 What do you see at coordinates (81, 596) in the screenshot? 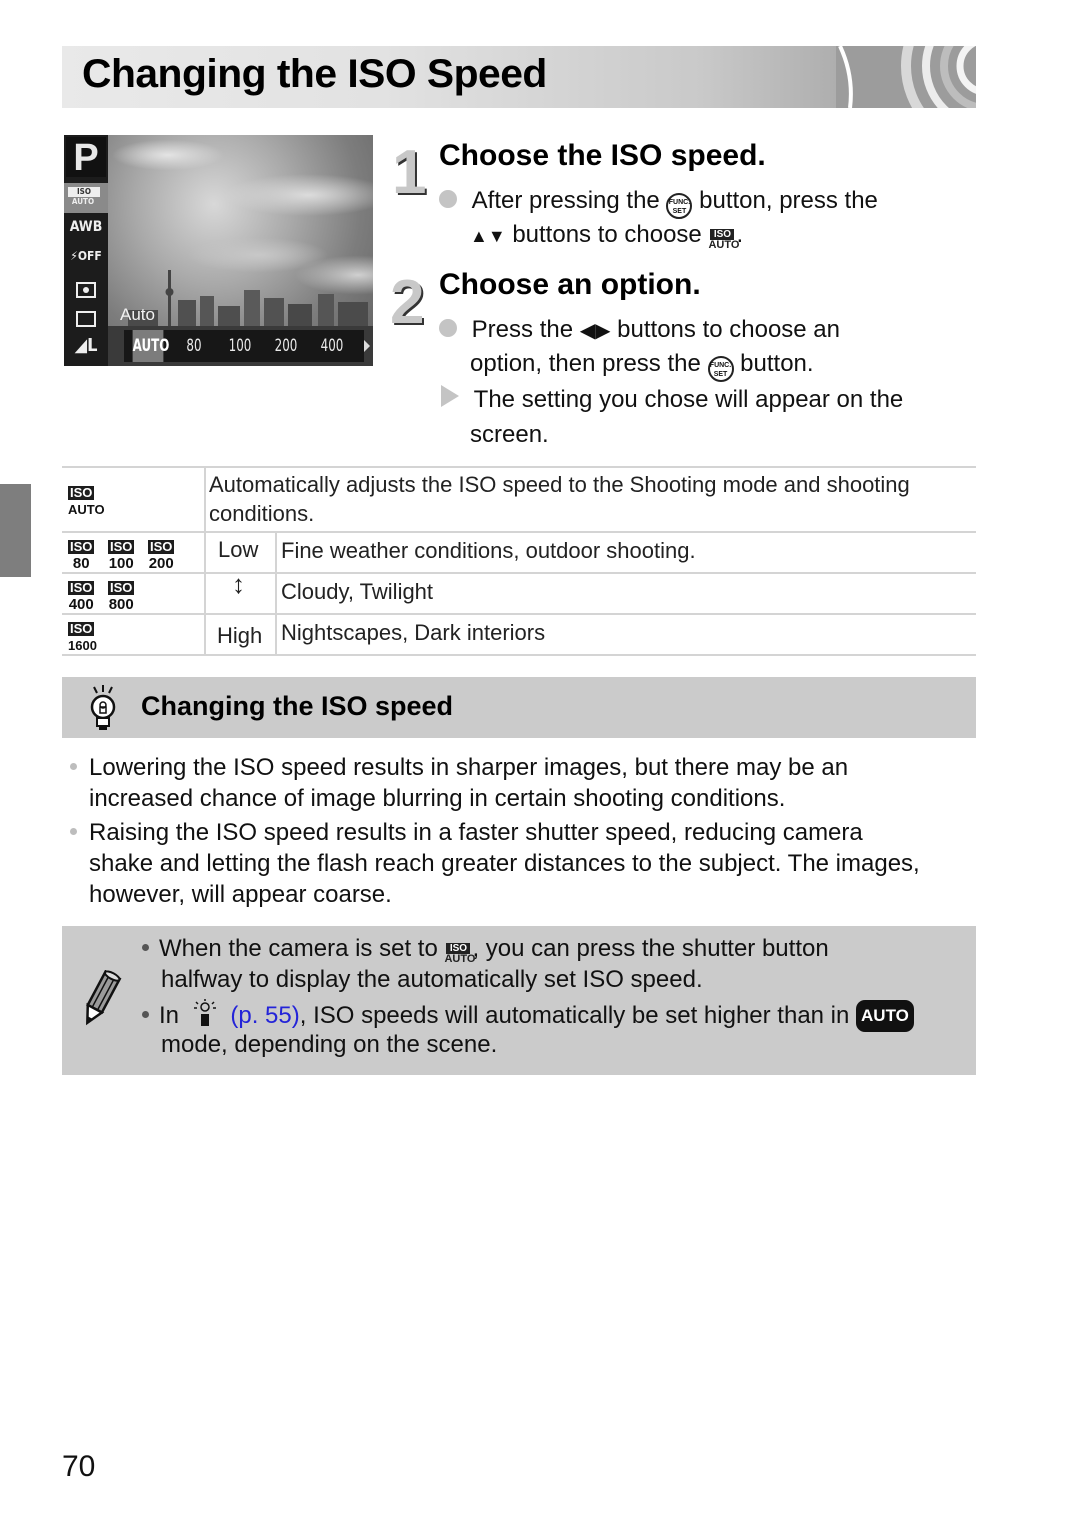
I see `iso-400-icon: ISO 400` at bounding box center [81, 596].